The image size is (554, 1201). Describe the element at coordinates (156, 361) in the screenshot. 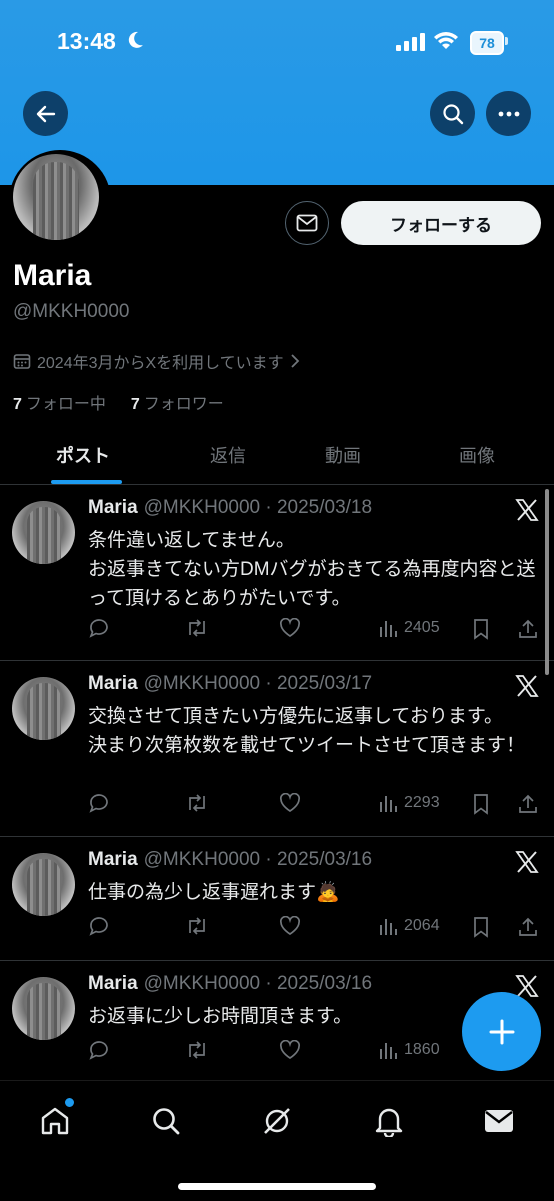

I see `joined-date: 2024年3月からXを利用しています` at that location.